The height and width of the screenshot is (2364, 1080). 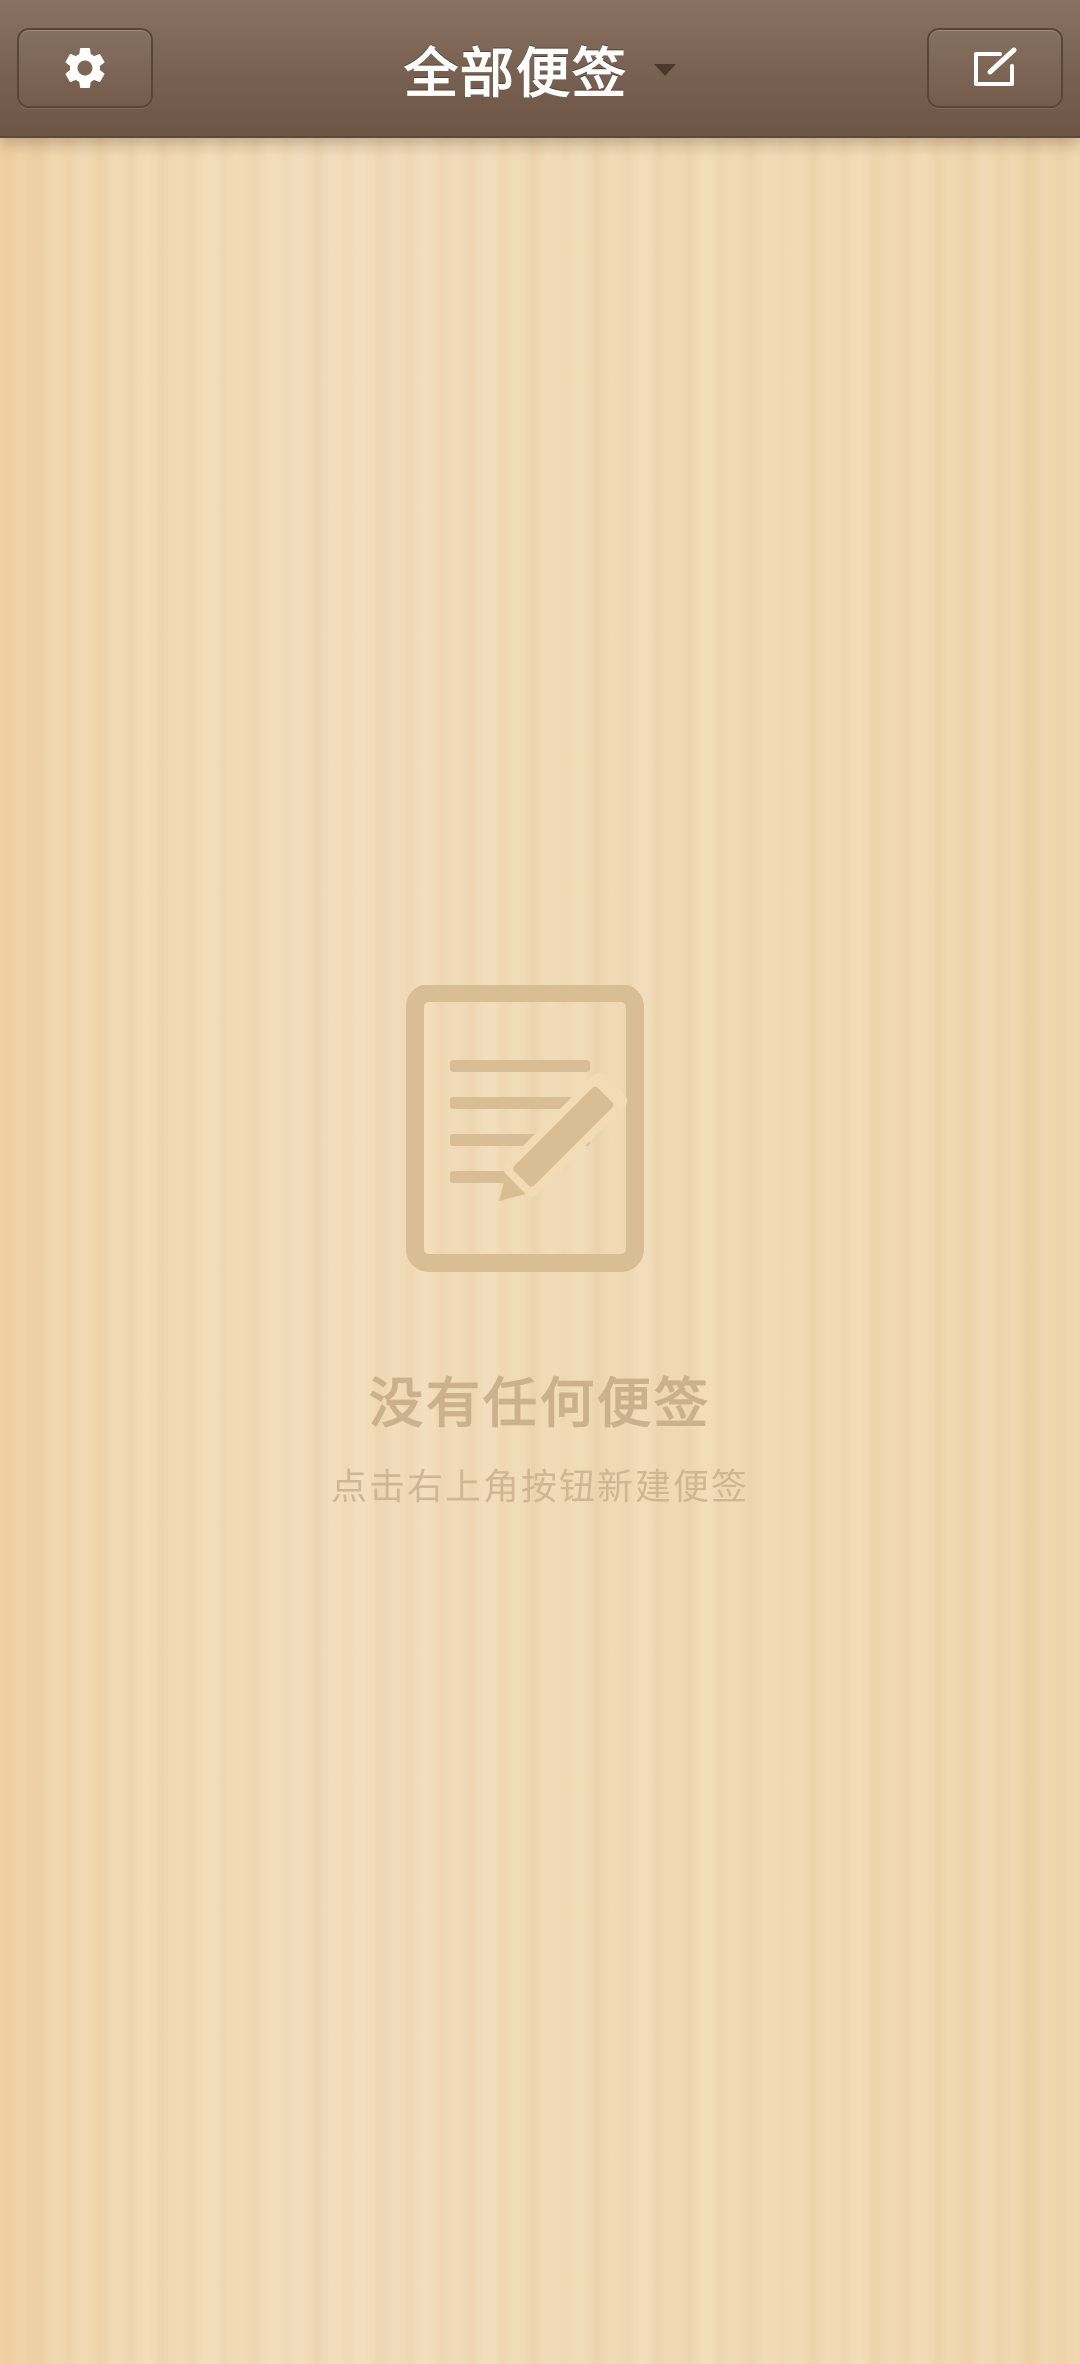 I want to click on note-with-pencil-icon, so click(x=525, y=1128).